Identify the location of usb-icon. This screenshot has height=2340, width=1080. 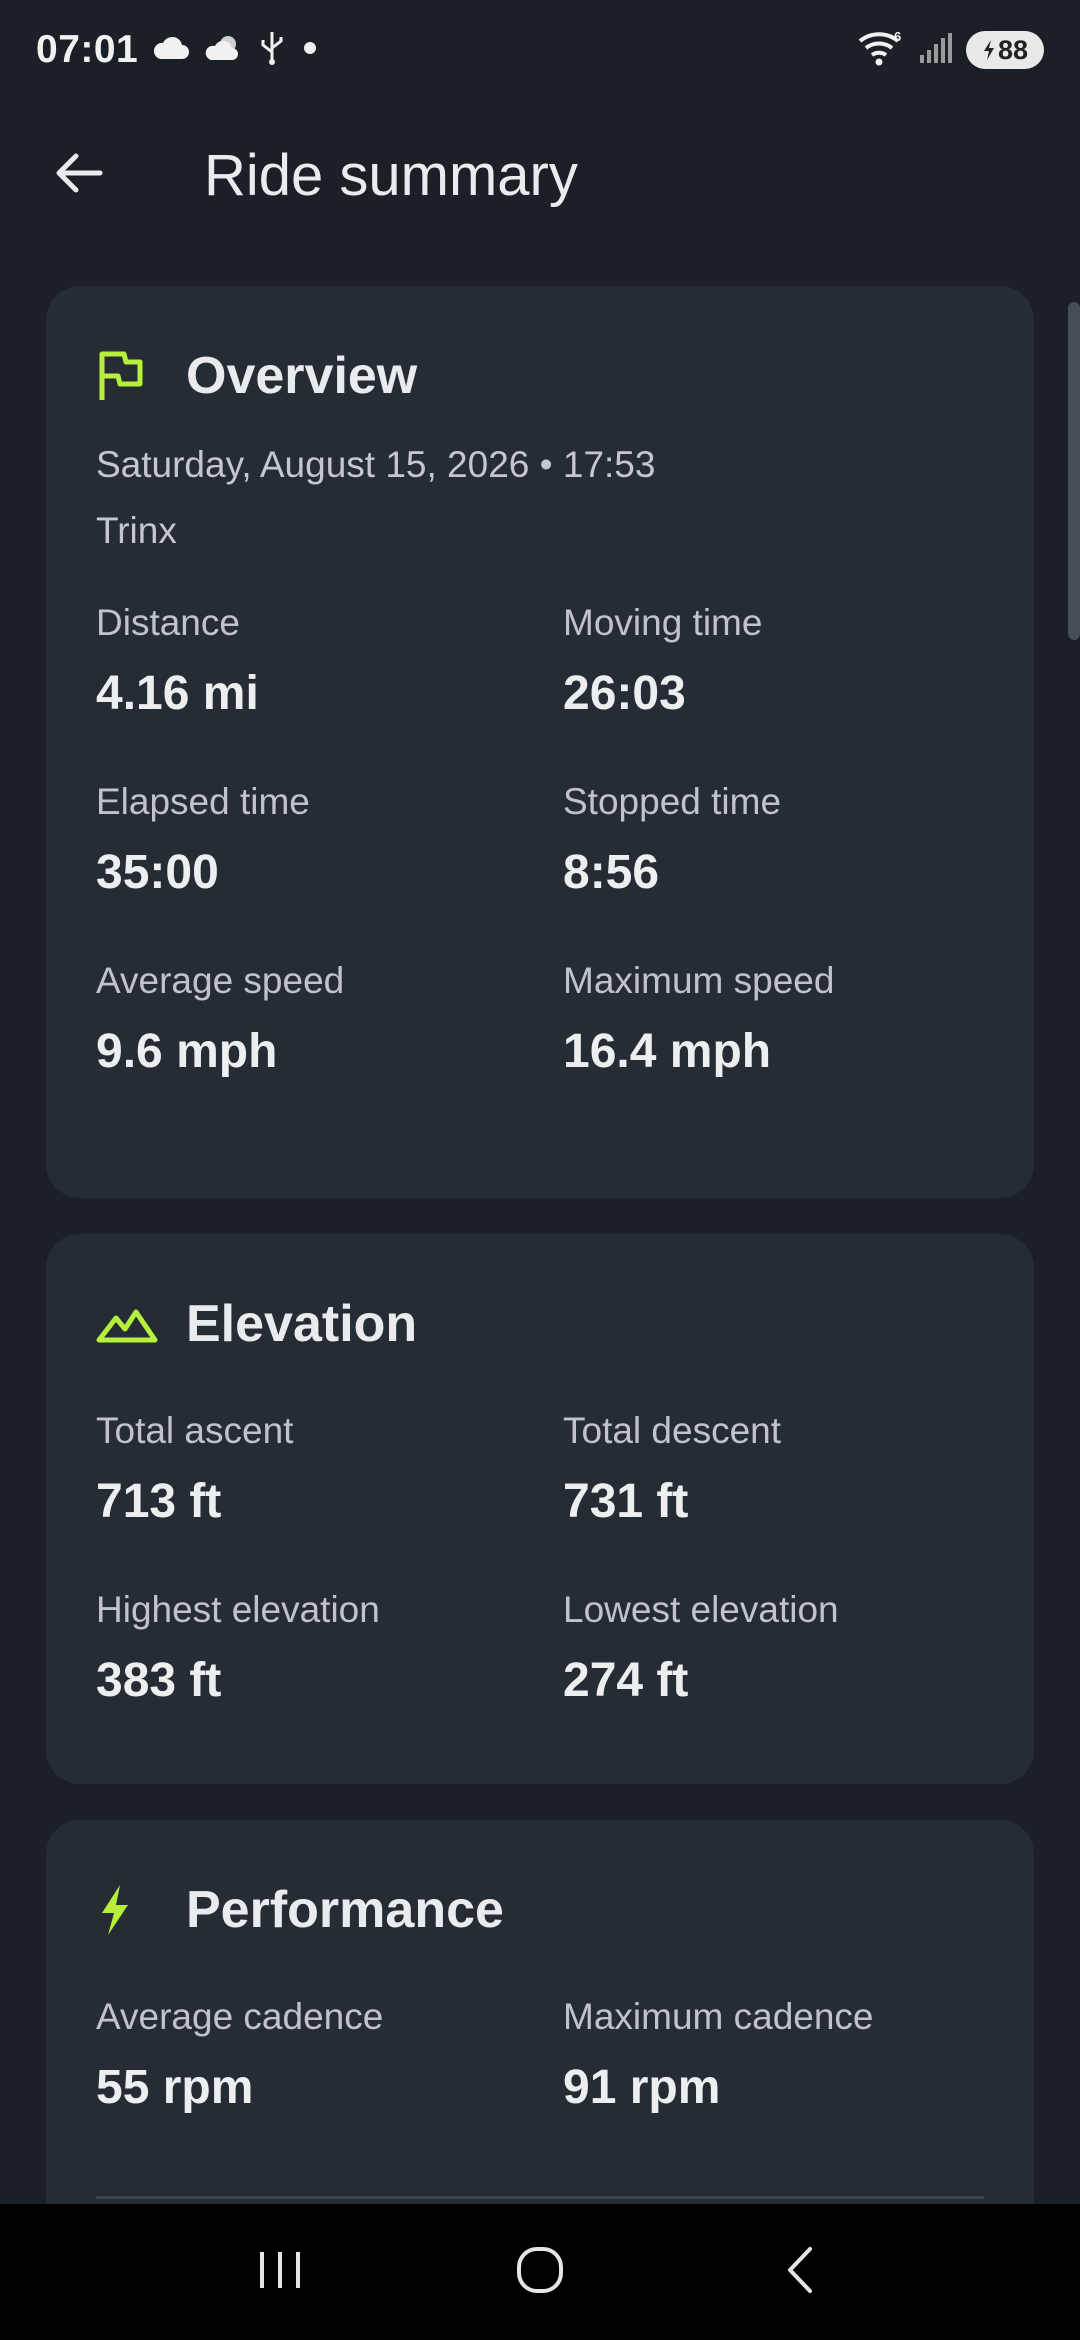
(272, 50).